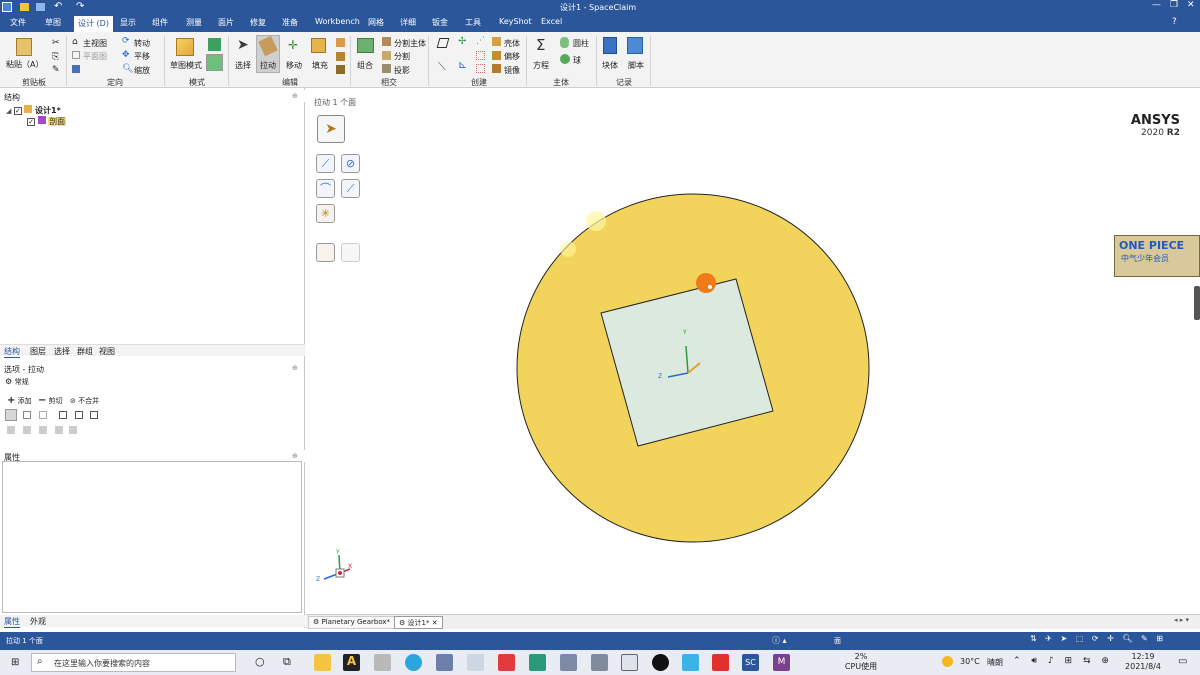 The image size is (1200, 675). What do you see at coordinates (24, 64) in the screenshot?
I see `paste-button: 粘贴（A）` at bounding box center [24, 64].